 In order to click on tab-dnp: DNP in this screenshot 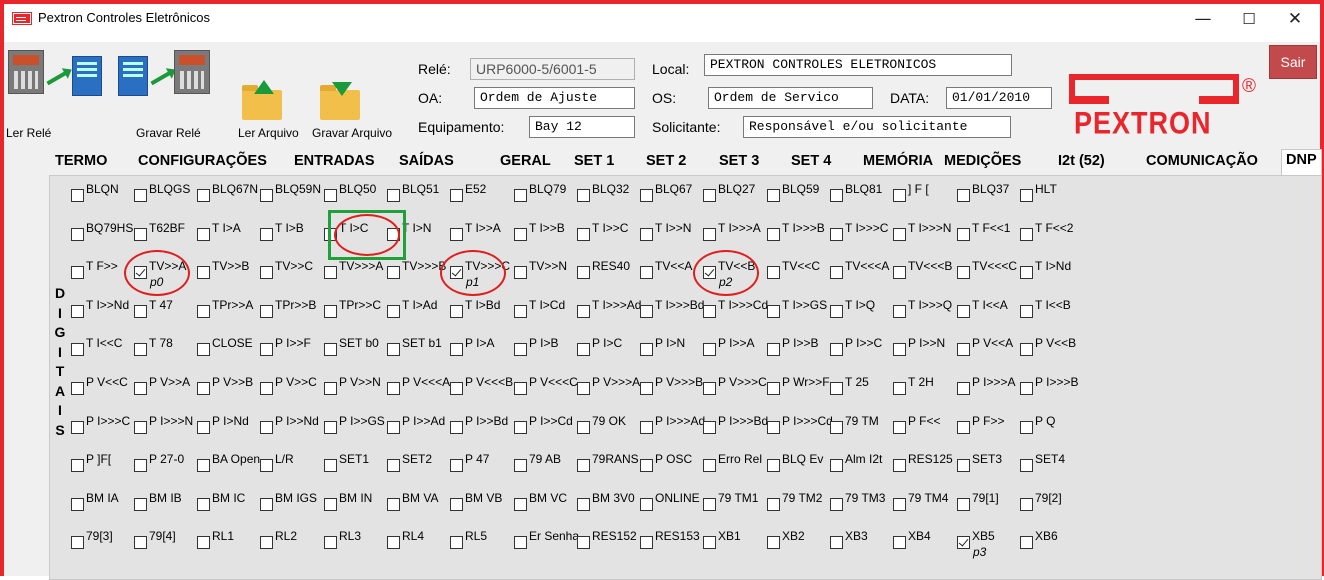, I will do `click(1301, 163)`.